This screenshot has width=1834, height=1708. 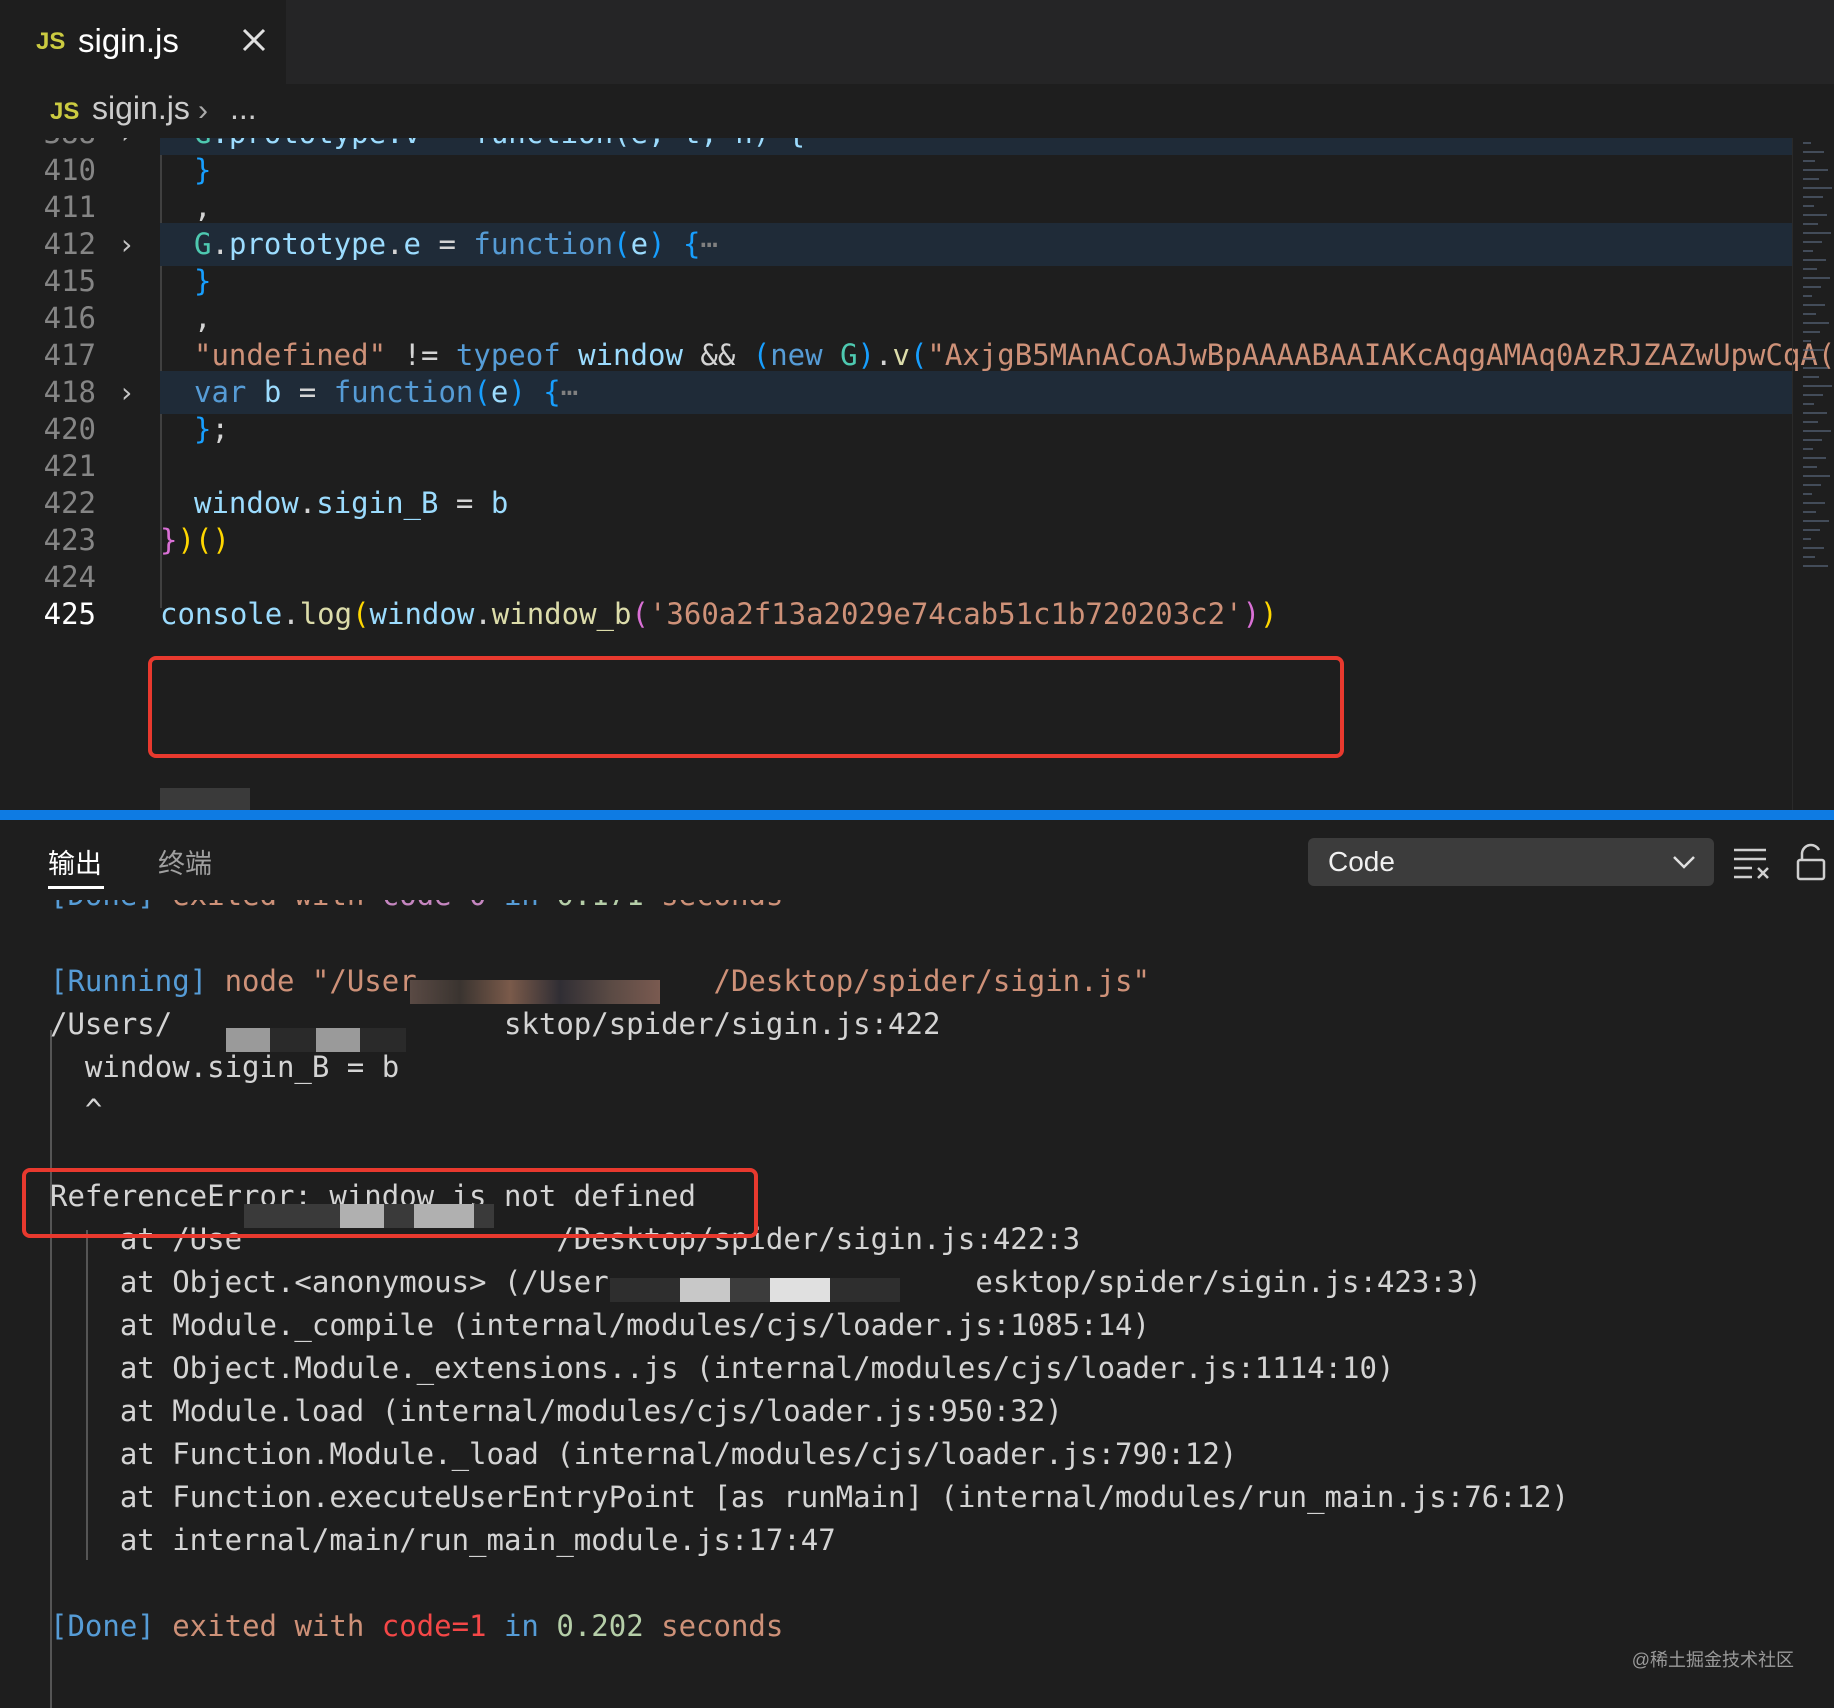 What do you see at coordinates (246, 503) in the screenshot?
I see `code-token: window` at bounding box center [246, 503].